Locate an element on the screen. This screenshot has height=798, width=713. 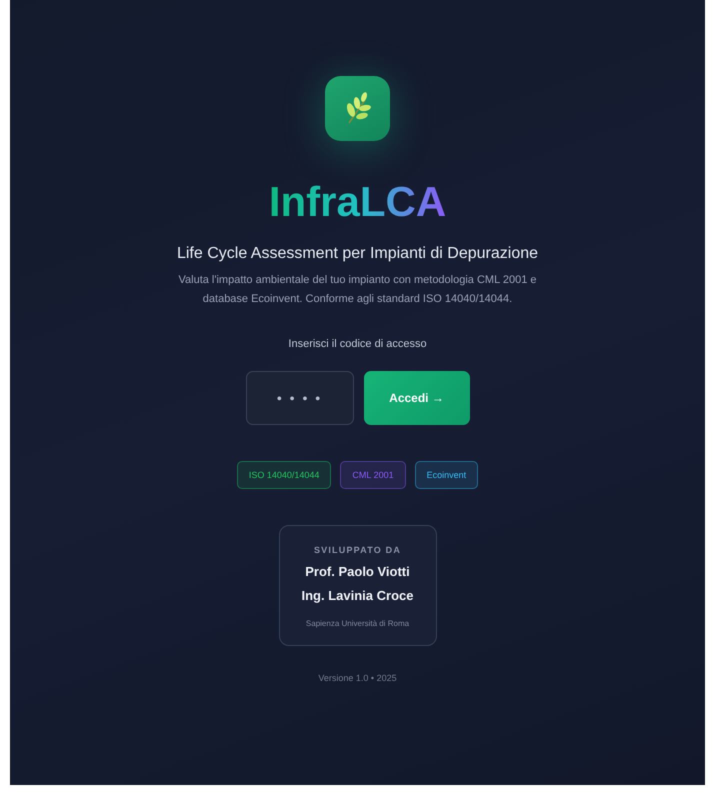
app-description: Valuta l'impatto ambientale del tuo impianto con metodologia CML 2001 e database Ecoinvent. Conforme agli standard ISO 14040/14044. is located at coordinates (358, 290).